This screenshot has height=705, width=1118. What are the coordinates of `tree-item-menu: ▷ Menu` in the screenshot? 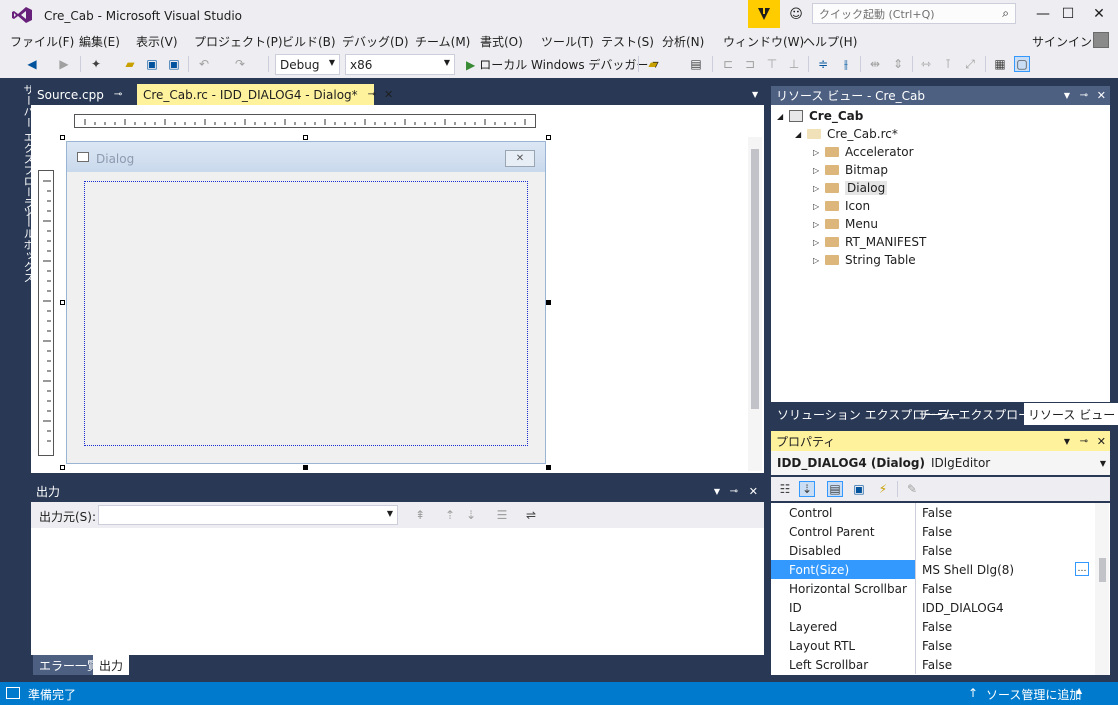 It's located at (845, 224).